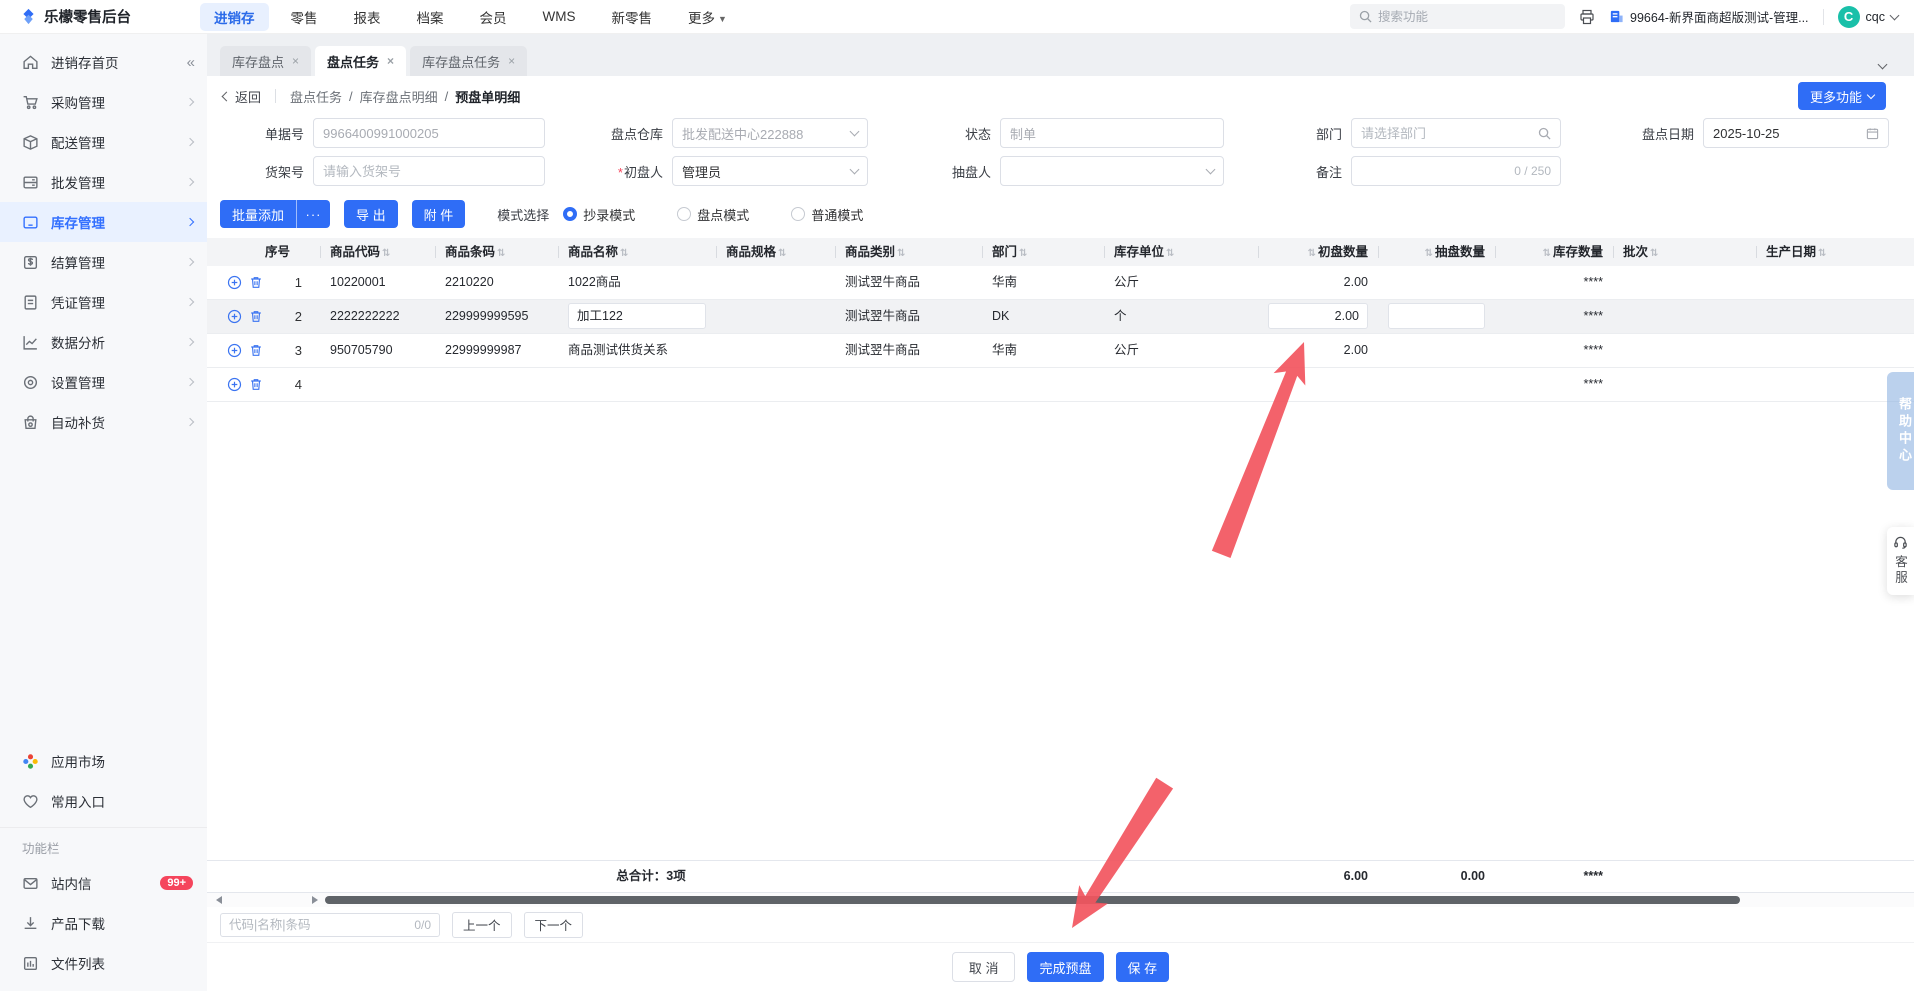 The width and height of the screenshot is (1914, 991). I want to click on shelf-field, so click(429, 171).